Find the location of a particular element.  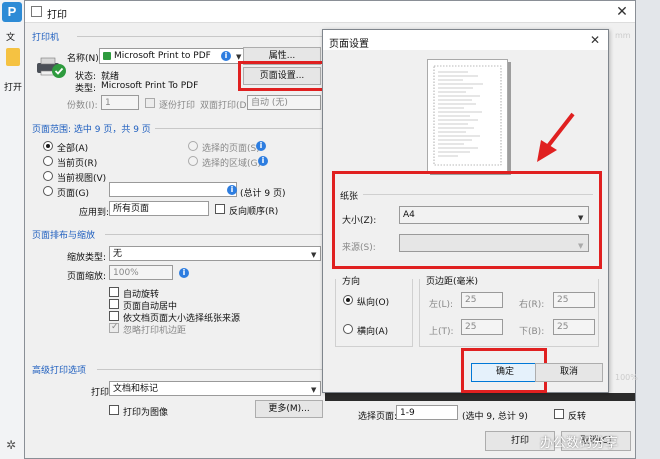

copies-label: 份数(I): is located at coordinates (82, 106).